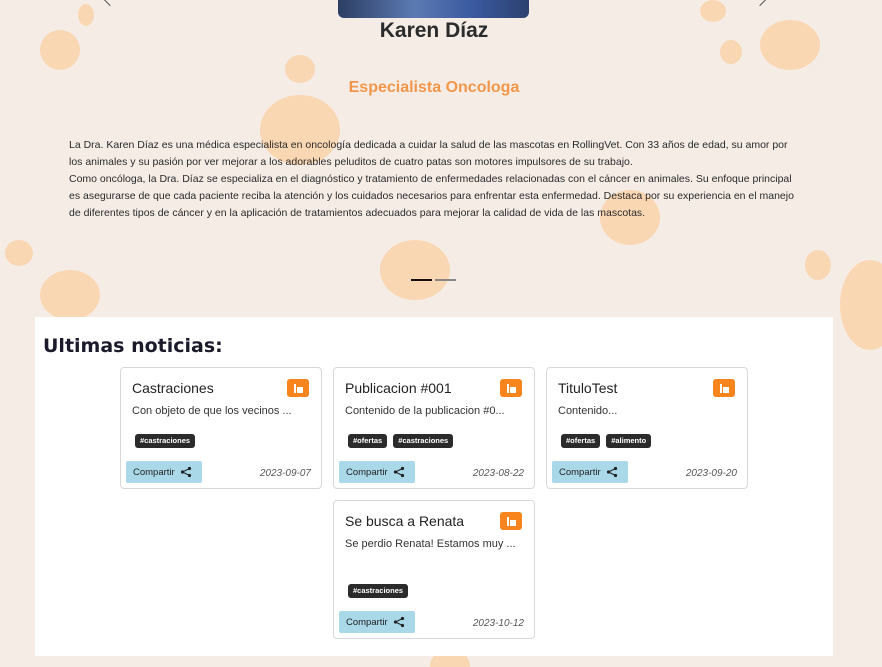  What do you see at coordinates (434, 87) in the screenshot?
I see `doctor-specialty: Especialista Oncologa` at bounding box center [434, 87].